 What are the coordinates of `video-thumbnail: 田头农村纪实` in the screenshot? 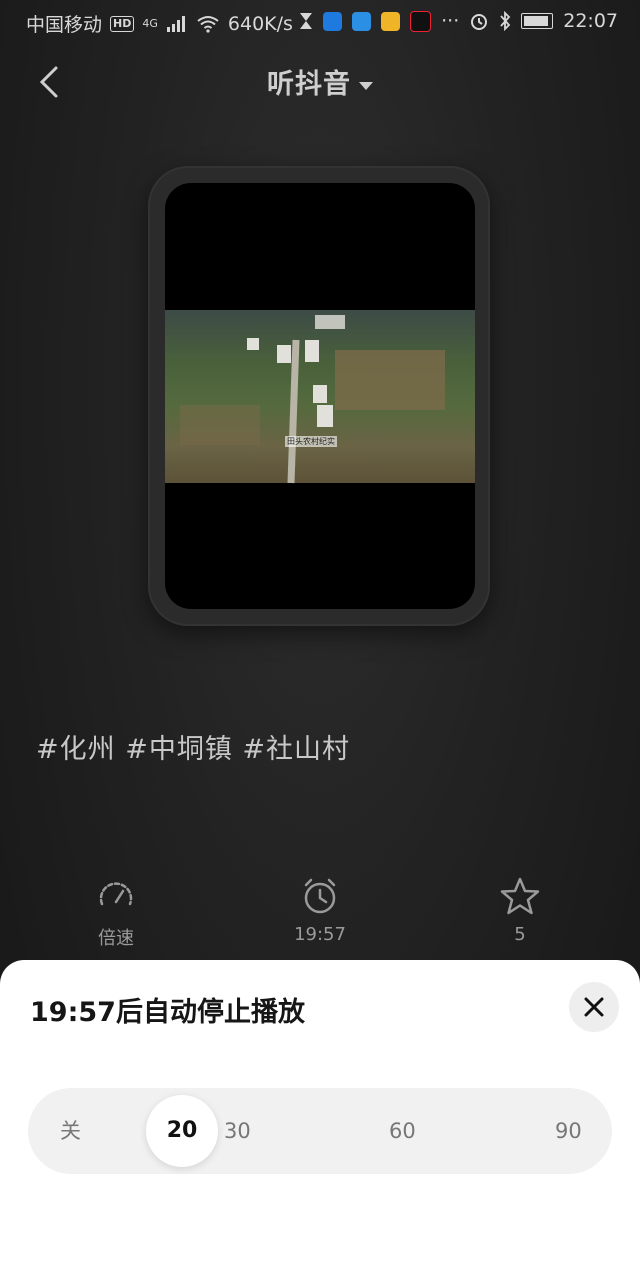 It's located at (320, 397).